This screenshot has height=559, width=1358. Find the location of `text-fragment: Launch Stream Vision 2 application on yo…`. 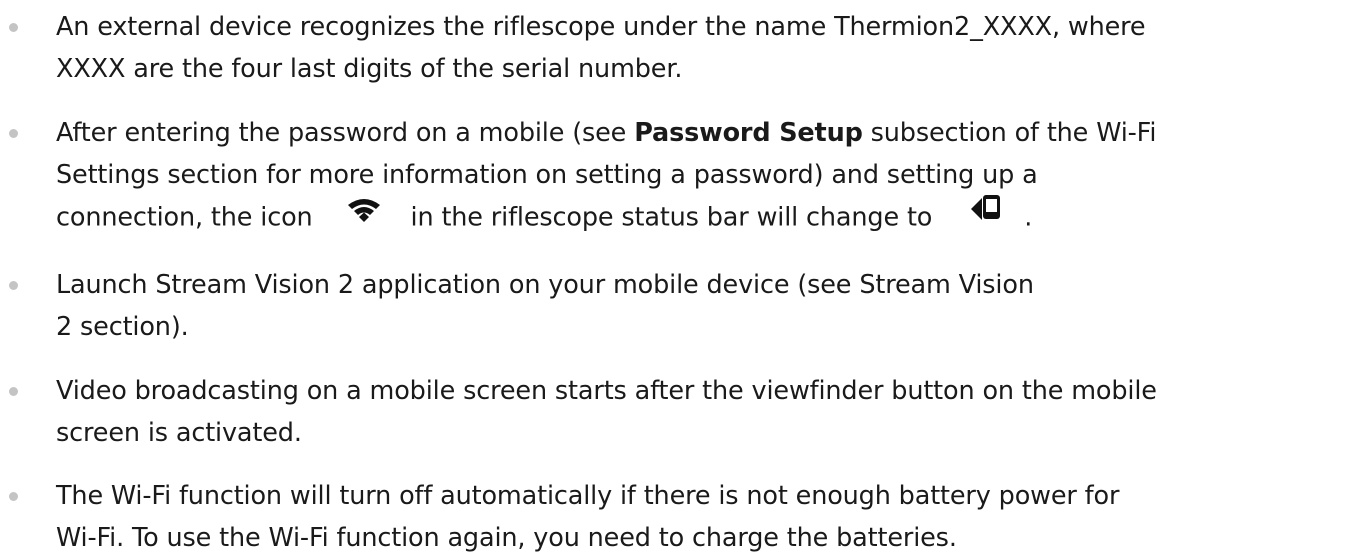

text-fragment: Launch Stream Vision 2 application on yo… is located at coordinates (458, 285).